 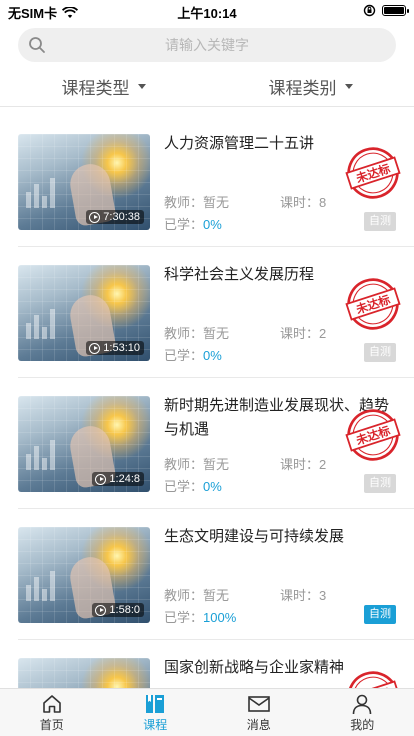 I want to click on search-input, so click(x=207, y=45).